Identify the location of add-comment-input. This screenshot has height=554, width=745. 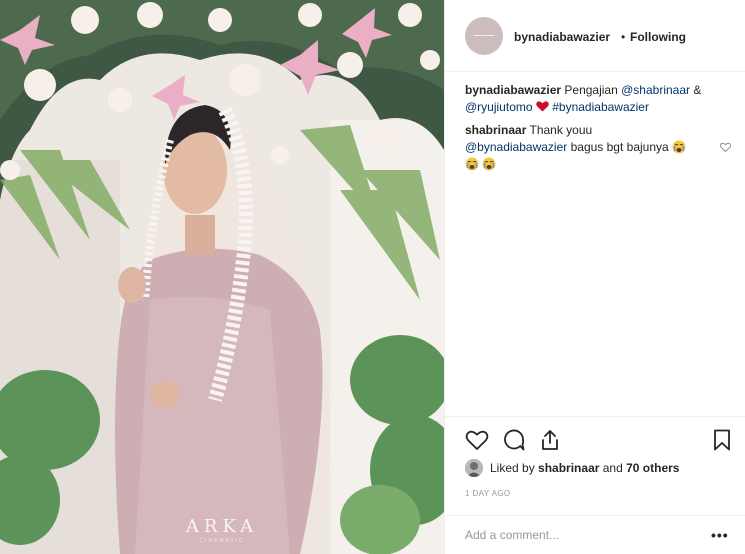
(580, 535).